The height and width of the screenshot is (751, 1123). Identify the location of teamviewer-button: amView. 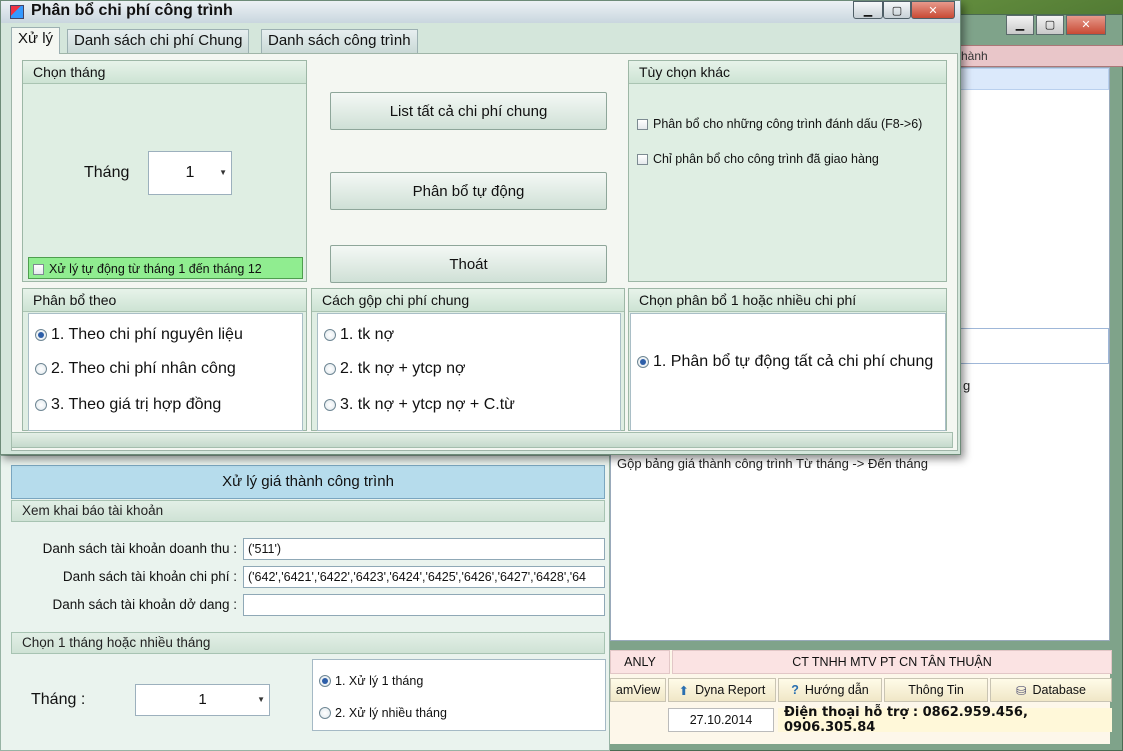
(638, 690).